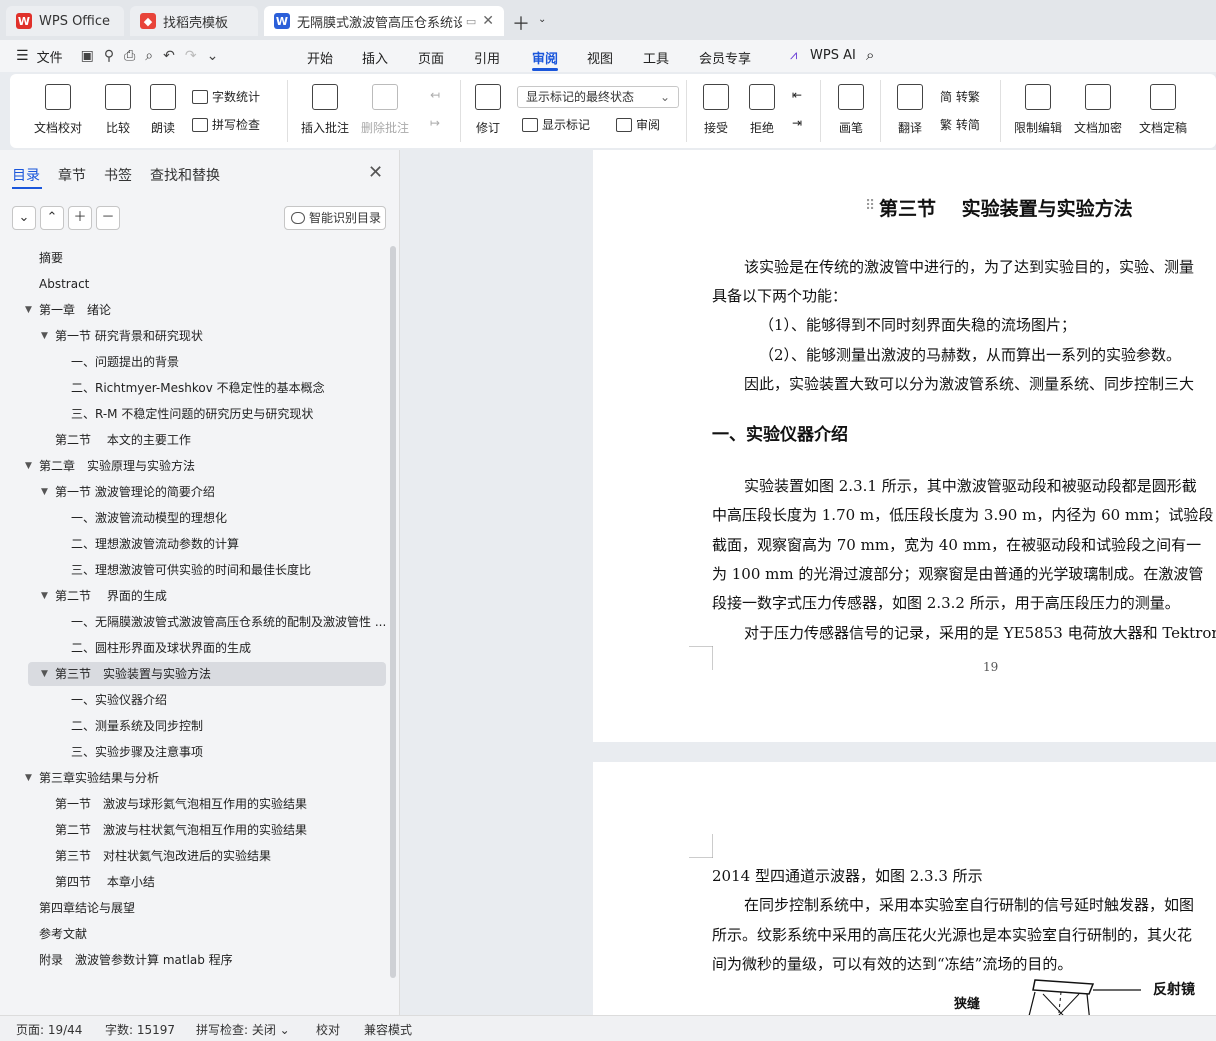 The image size is (1216, 1041). Describe the element at coordinates (185, 175) in the screenshot. I see `tab-find-replace: 查找和替换` at that location.